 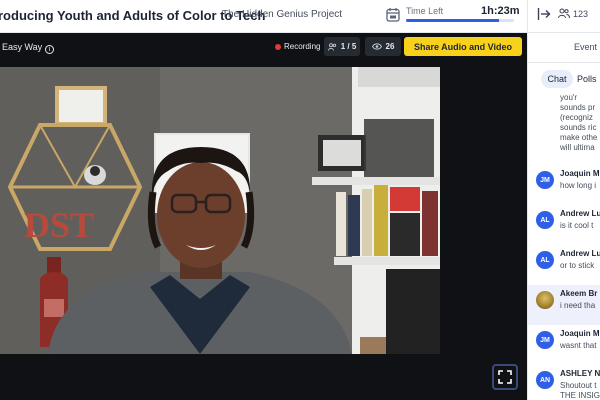 I want to click on message-text: Shoutout t, so click(x=578, y=385).